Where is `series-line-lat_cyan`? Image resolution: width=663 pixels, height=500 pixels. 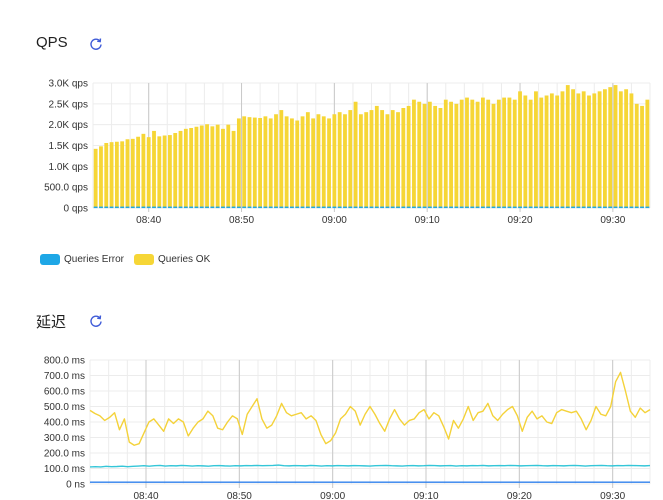 series-line-lat_cyan is located at coordinates (370, 466).